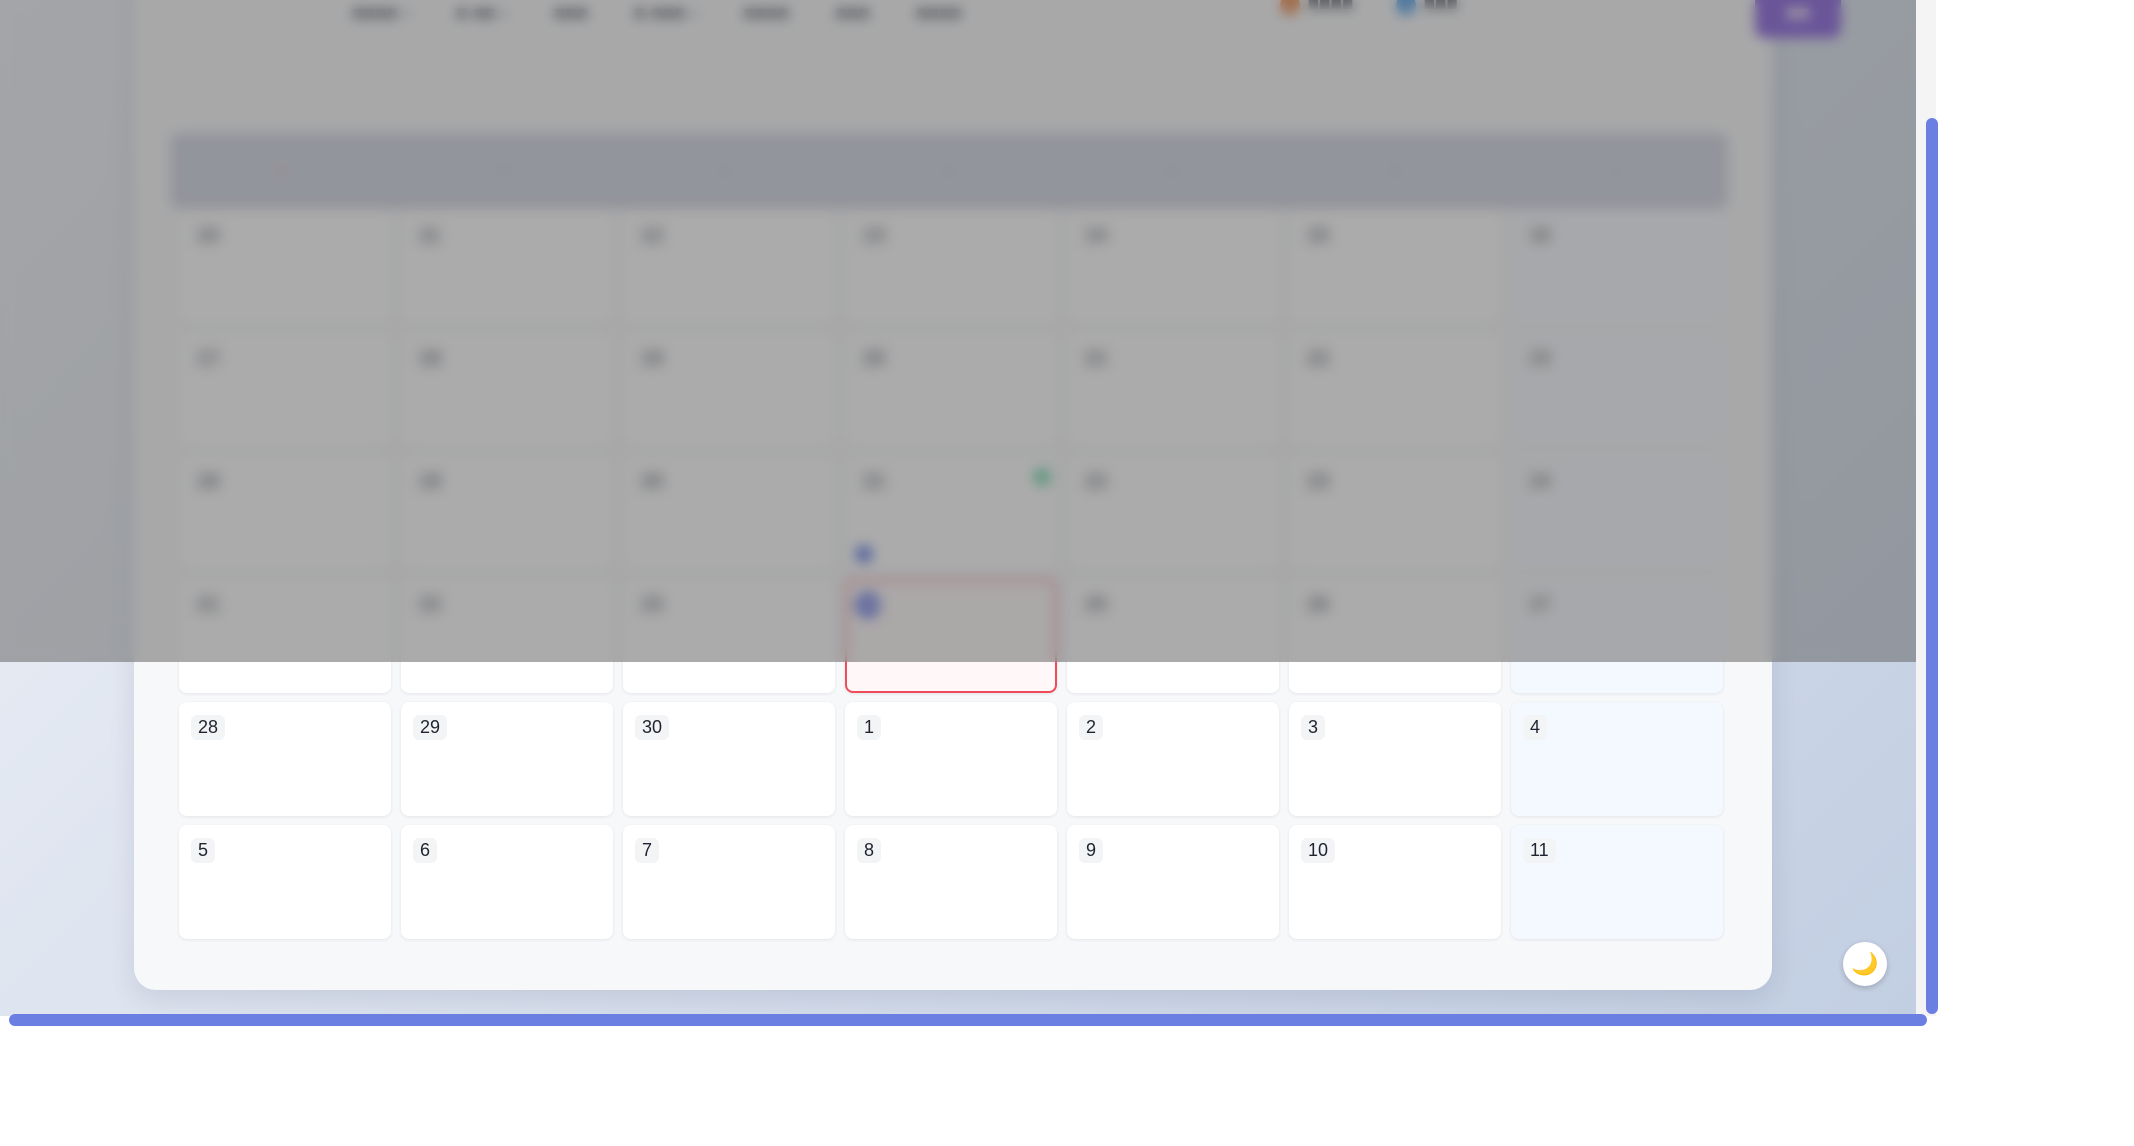 Image resolution: width=2134 pixels, height=1146 pixels. I want to click on day-cell: 11, so click(1617, 882).